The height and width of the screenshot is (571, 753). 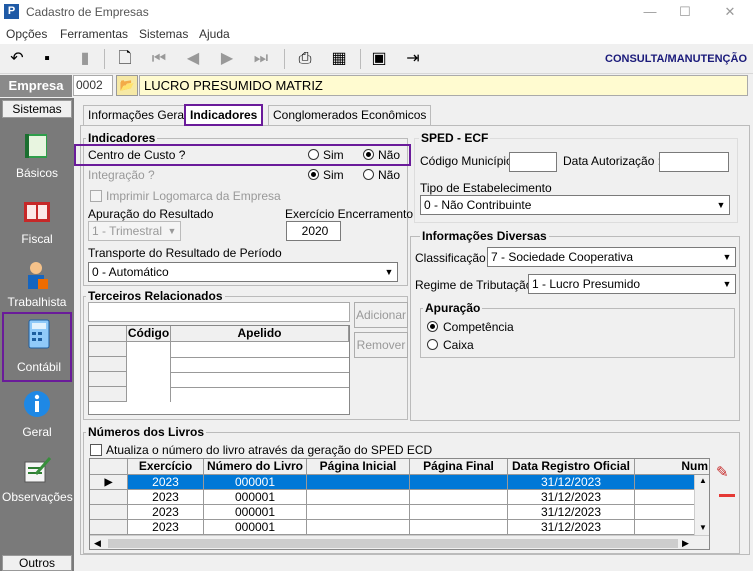 I want to click on scroll-up-icon: ▲, so click(x=703, y=480).